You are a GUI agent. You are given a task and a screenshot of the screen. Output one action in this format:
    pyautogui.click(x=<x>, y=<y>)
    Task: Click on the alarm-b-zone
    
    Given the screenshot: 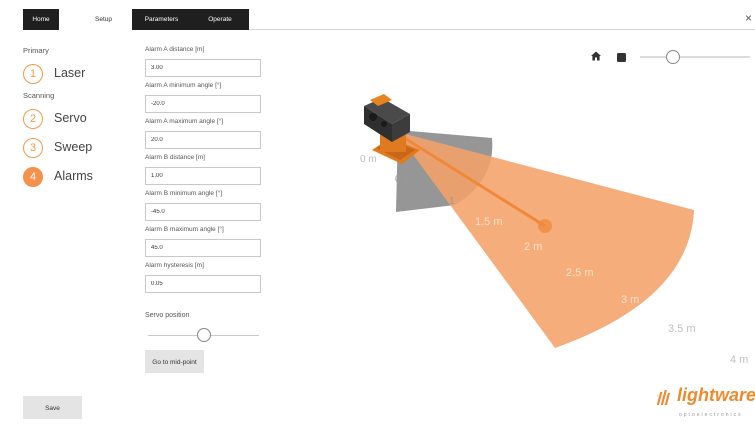 What is the action you would take?
    pyautogui.click(x=444, y=171)
    